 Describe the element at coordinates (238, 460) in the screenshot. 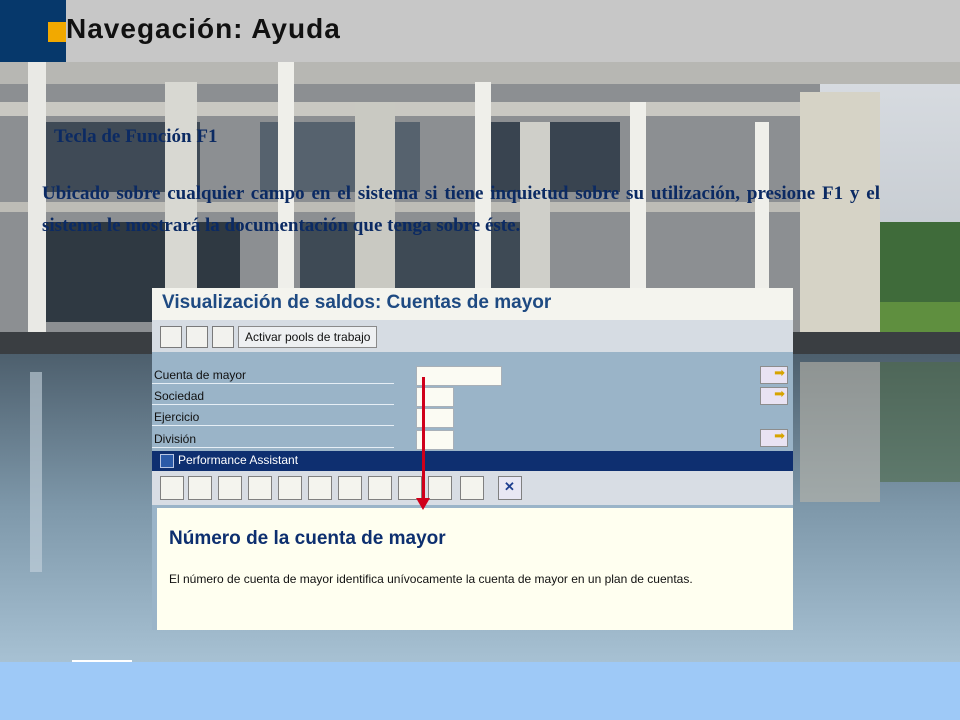

I see `performance-assistant-title: Performance Assistant` at that location.